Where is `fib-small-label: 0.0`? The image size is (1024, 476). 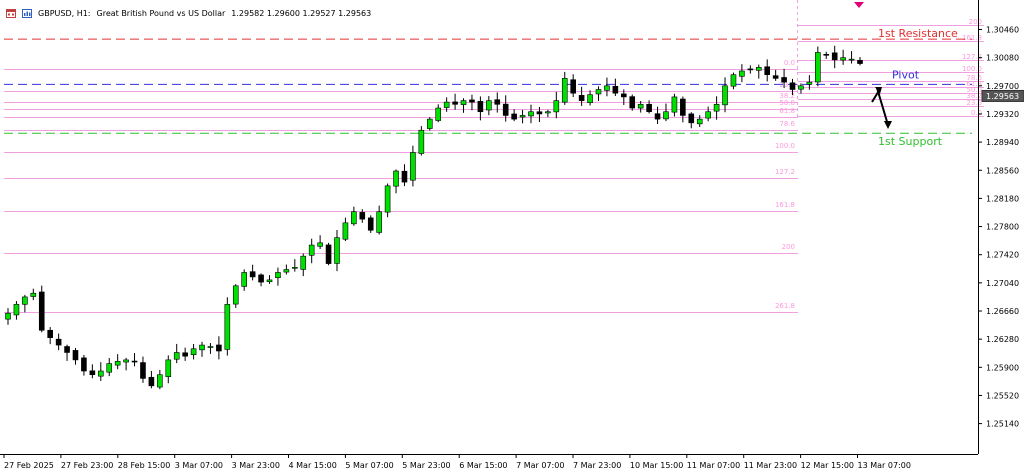
fib-small-label: 0.0 is located at coordinates (976, 113).